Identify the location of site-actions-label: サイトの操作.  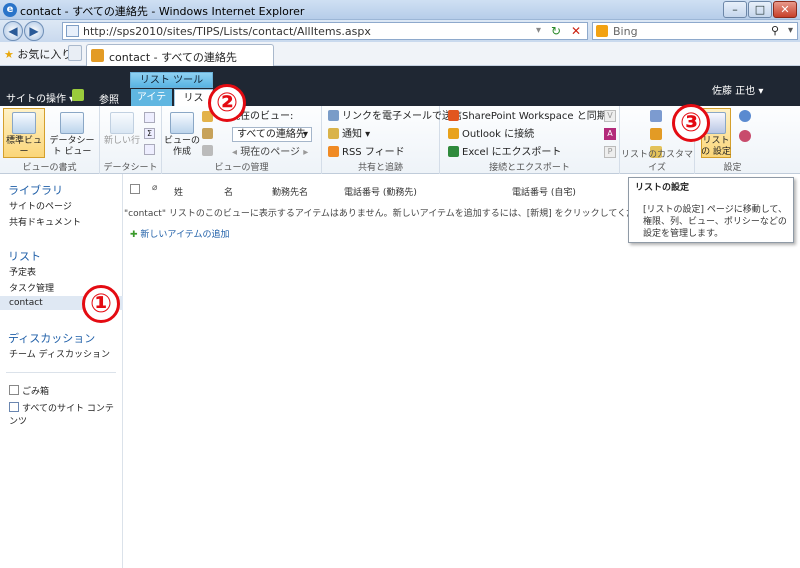
(36, 99).